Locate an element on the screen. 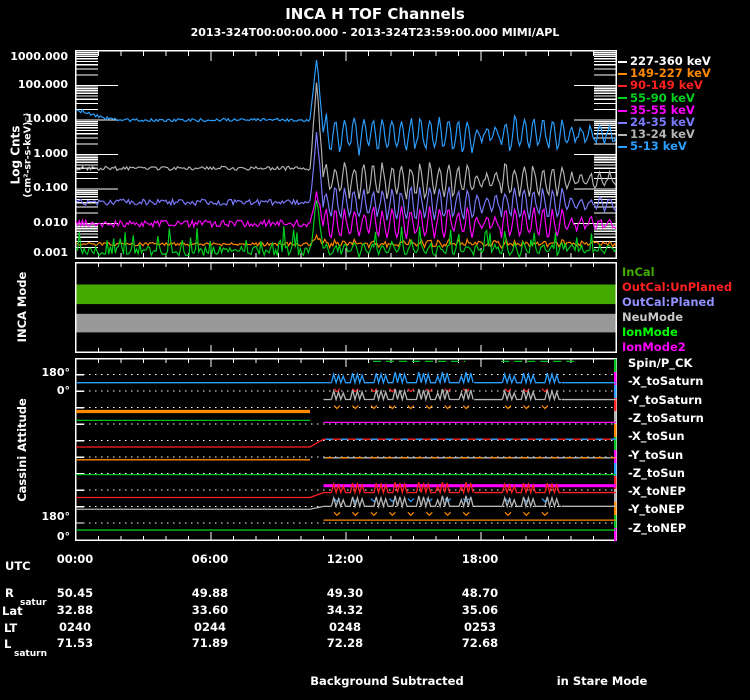 The image size is (750, 700). attitude-legend-item: -Z_toSaturn is located at coordinates (666, 417).